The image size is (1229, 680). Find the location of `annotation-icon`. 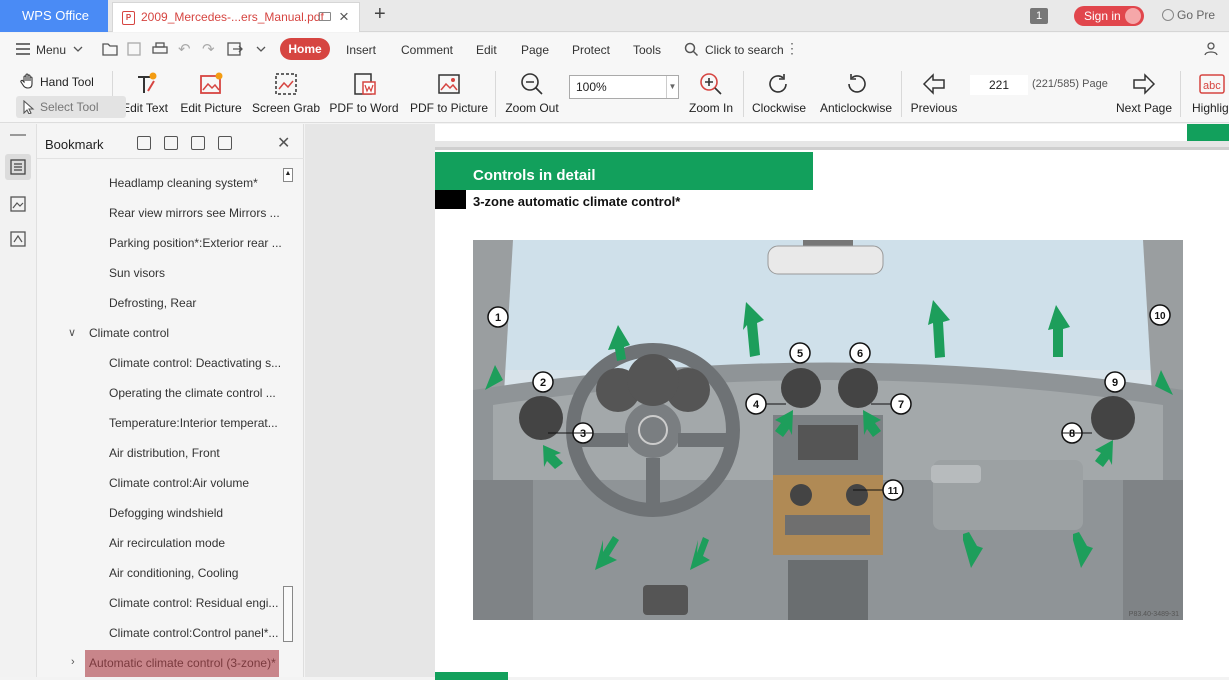

annotation-icon is located at coordinates (18, 239).